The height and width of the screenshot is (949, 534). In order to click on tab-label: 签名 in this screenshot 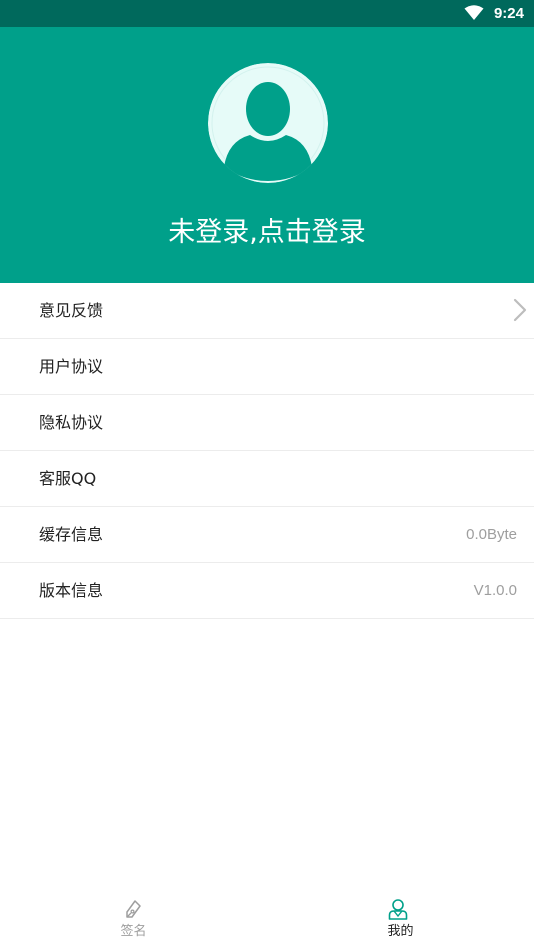, I will do `click(133, 931)`.